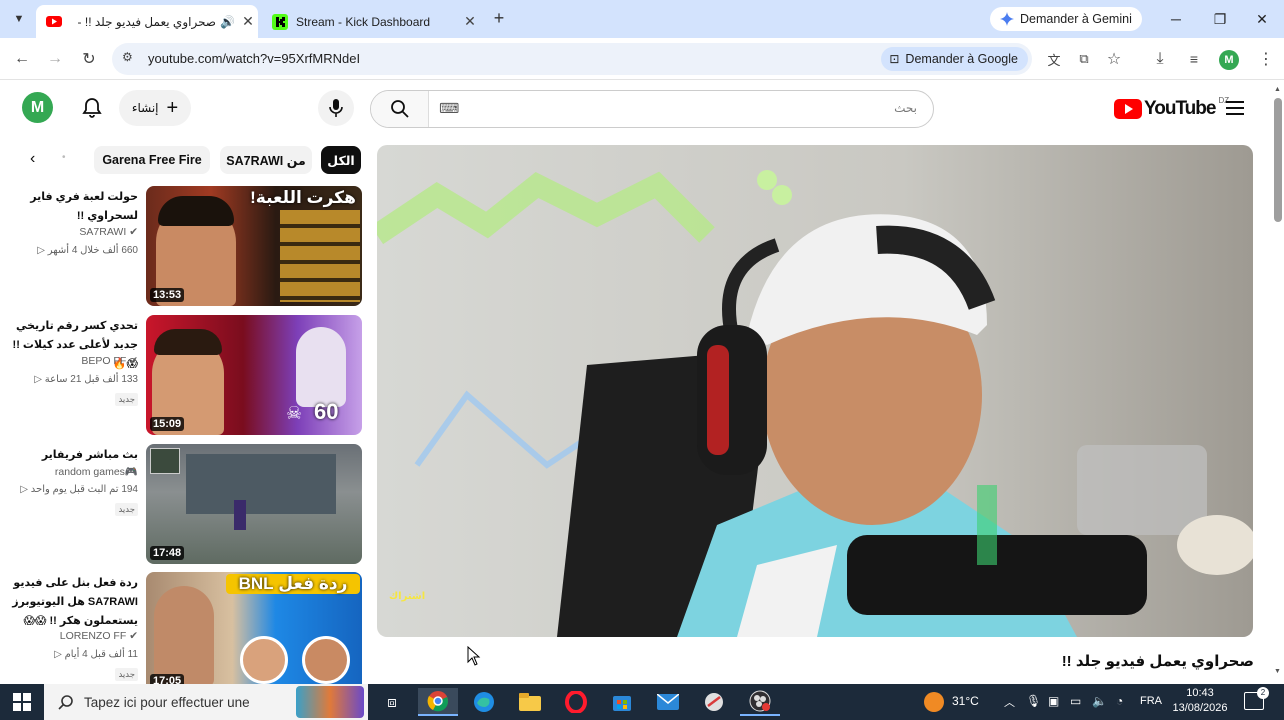  What do you see at coordinates (147, 21) in the screenshot?
I see `tab-youtube: صحراوي يعمل فيديو جلد !! - 🔊 ✕` at bounding box center [147, 21].